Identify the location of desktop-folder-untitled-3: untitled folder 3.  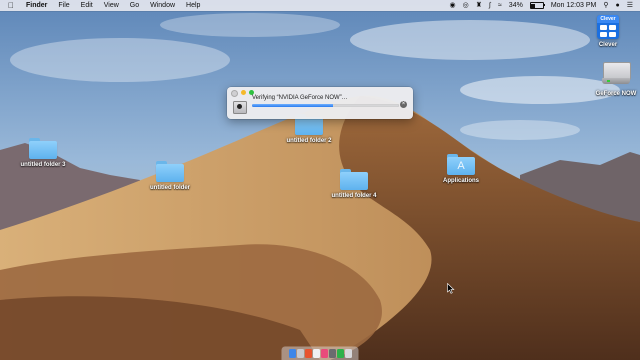
(43, 153).